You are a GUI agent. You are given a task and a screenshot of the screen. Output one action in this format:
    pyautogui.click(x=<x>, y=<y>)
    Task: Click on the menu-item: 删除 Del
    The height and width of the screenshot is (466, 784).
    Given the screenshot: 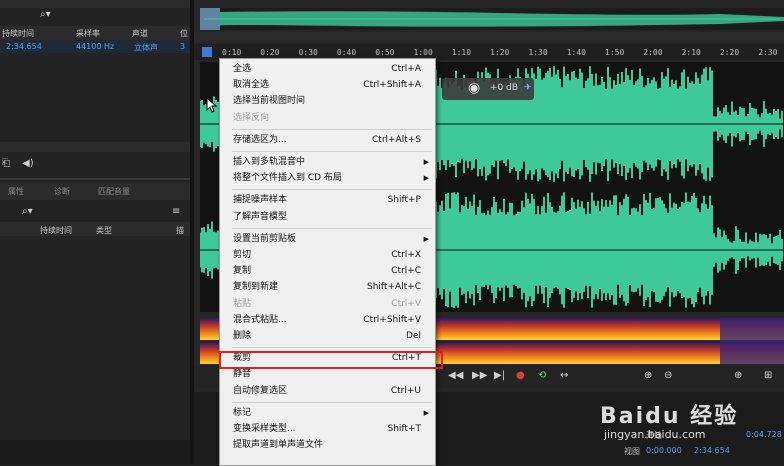 What is the action you would take?
    pyautogui.click(x=327, y=336)
    